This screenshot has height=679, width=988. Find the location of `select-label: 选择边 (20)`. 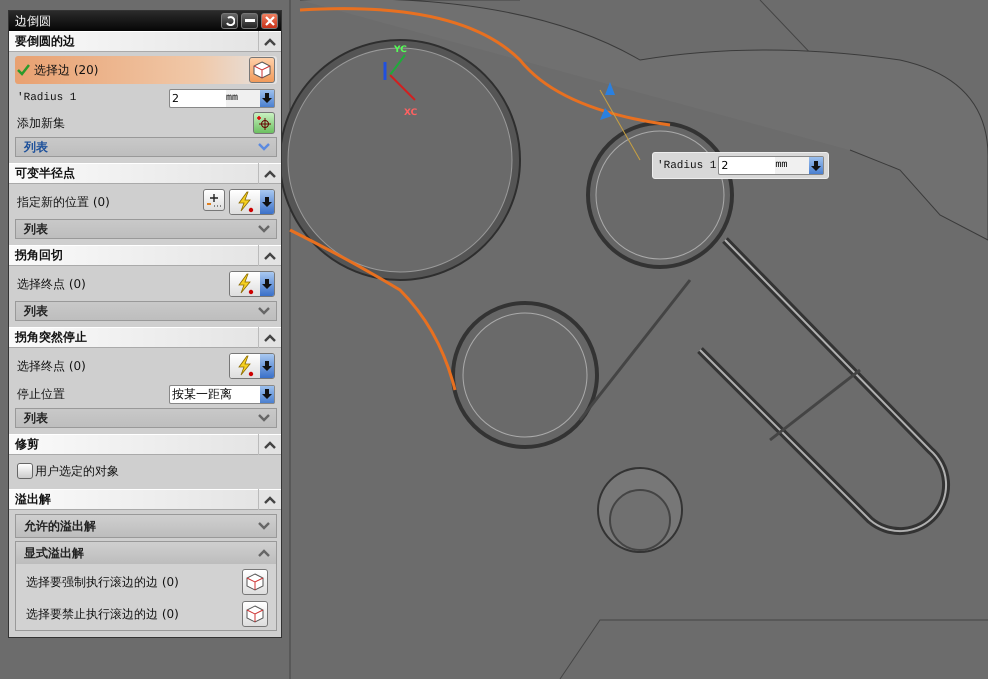

select-label: 选择边 (20) is located at coordinates (66, 70).